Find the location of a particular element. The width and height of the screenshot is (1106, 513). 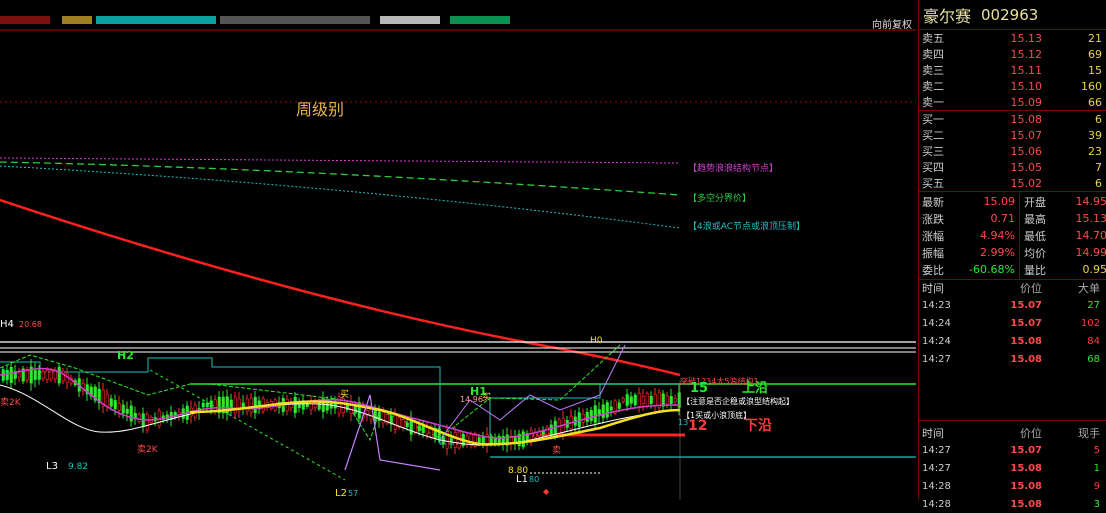

stat-value: 14.95 is located at coordinates (1090, 201).